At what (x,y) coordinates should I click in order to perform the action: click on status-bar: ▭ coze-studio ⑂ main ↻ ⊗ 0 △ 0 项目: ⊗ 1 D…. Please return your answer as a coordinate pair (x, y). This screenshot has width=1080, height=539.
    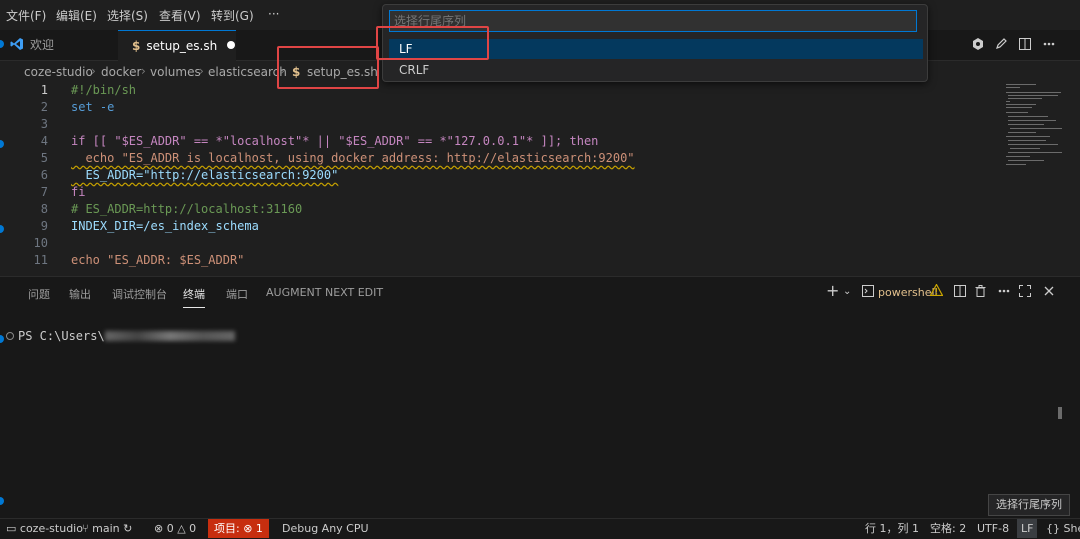
    Looking at the image, I should click on (540, 528).